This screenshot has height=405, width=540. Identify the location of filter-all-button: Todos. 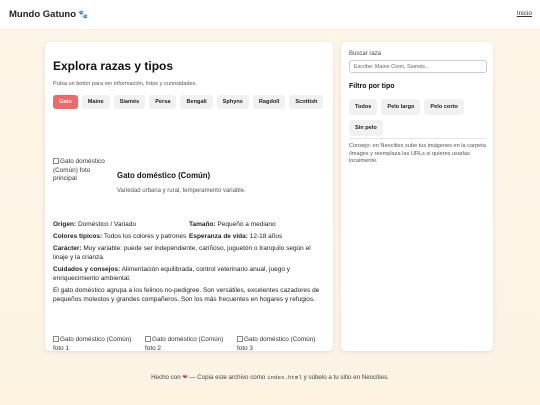
(363, 107).